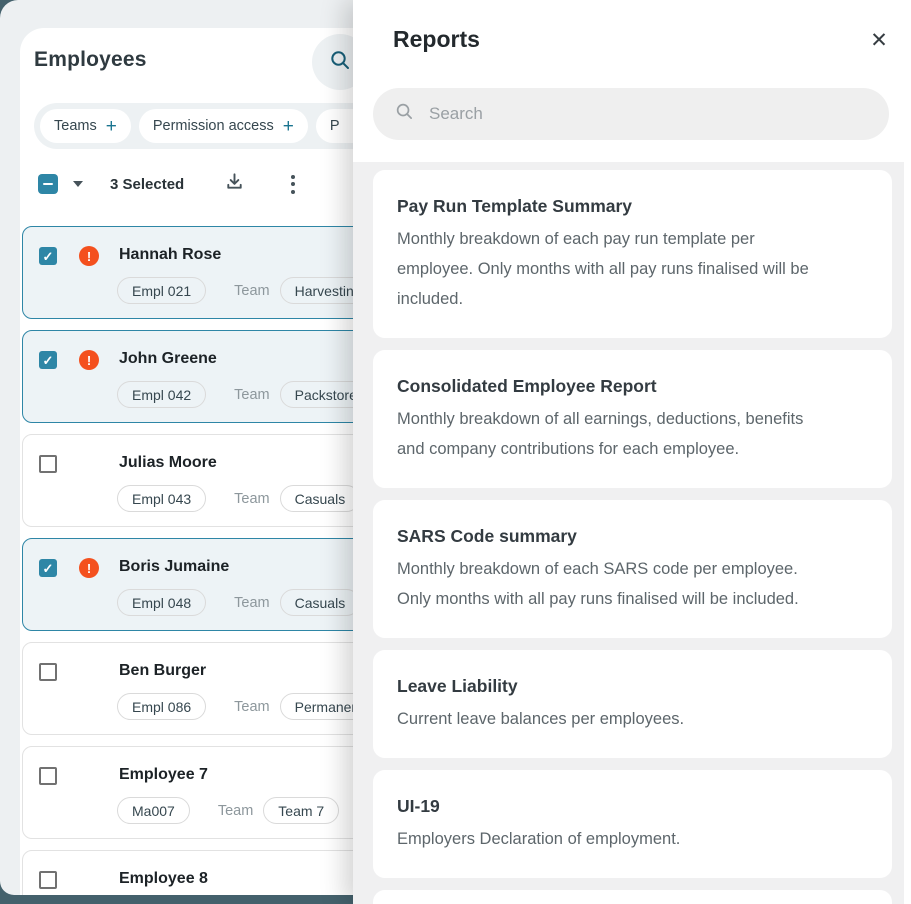 Image resolution: width=911 pixels, height=904 pixels. What do you see at coordinates (163, 774) in the screenshot?
I see `employee-name: Employee 7` at bounding box center [163, 774].